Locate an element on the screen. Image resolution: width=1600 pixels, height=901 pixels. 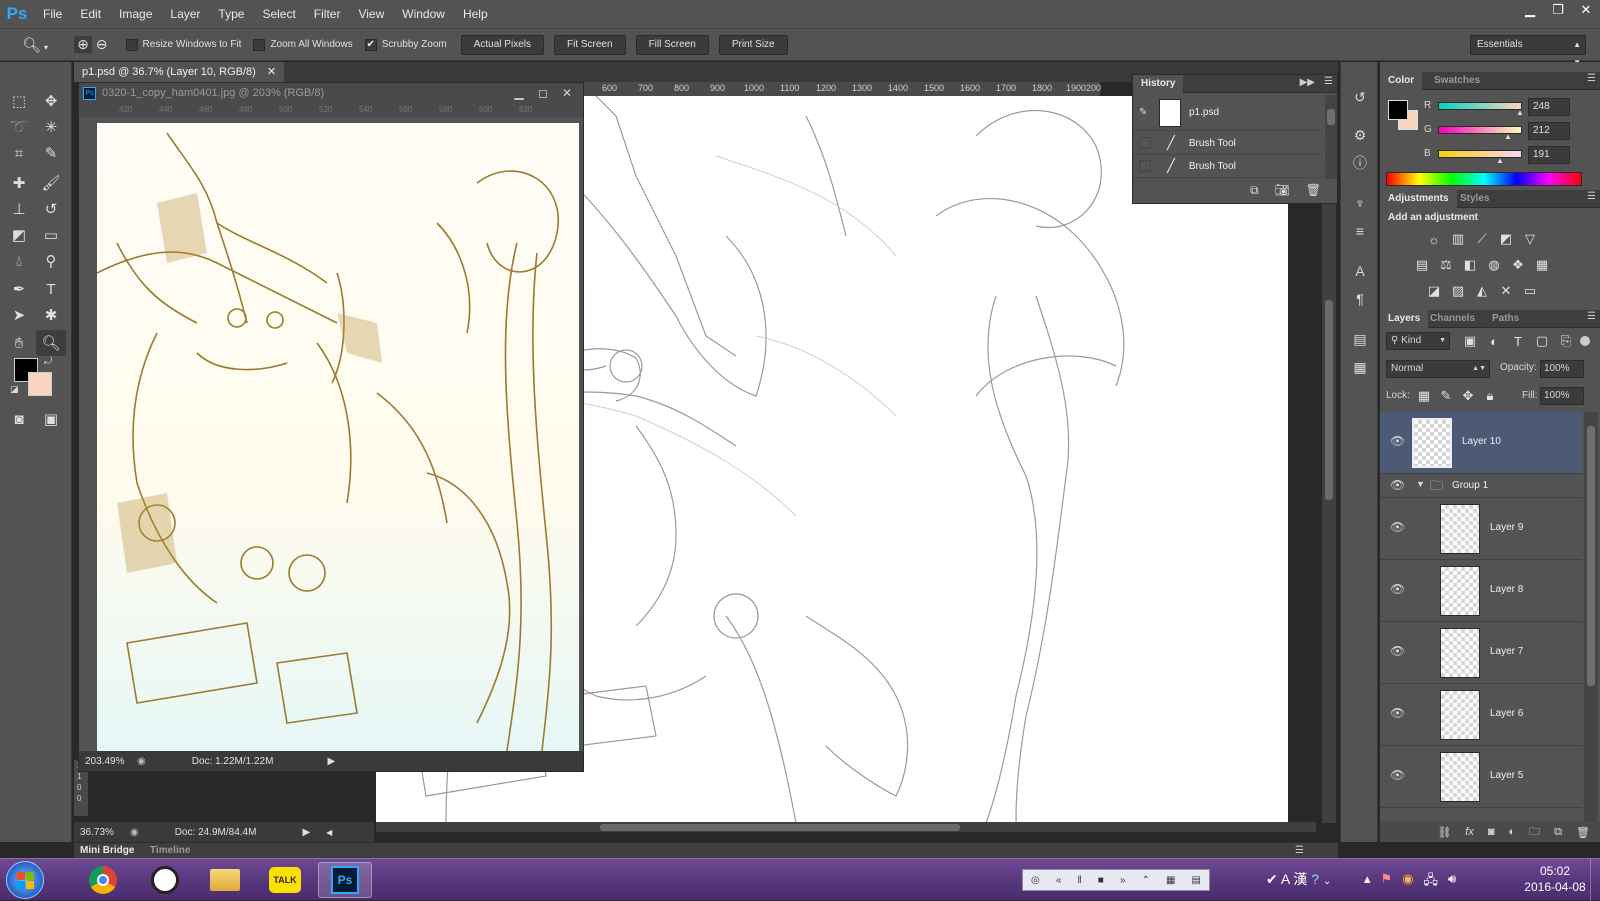
tray-app-icon: ◉ is located at coordinates (1407, 882).